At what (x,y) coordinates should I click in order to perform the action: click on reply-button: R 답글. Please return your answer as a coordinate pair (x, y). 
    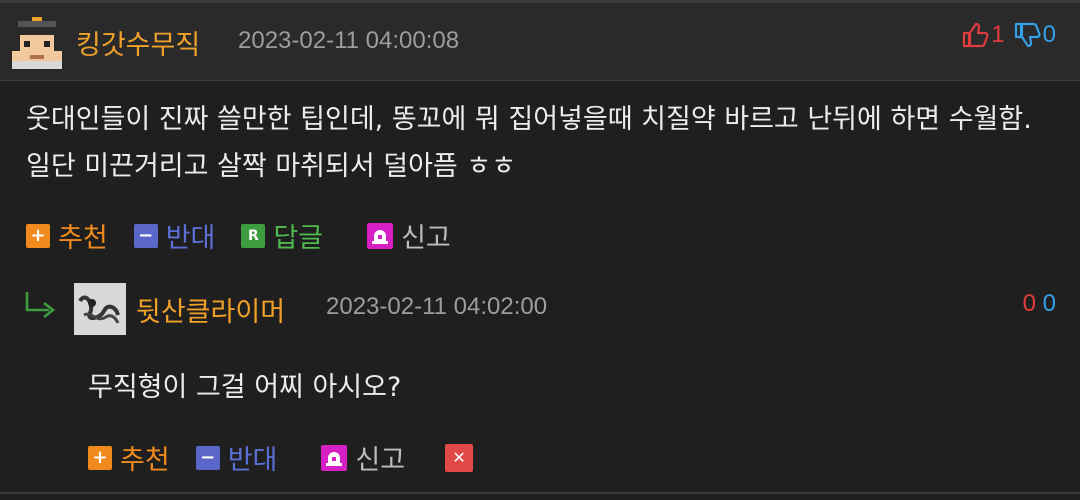
    Looking at the image, I should click on (282, 235).